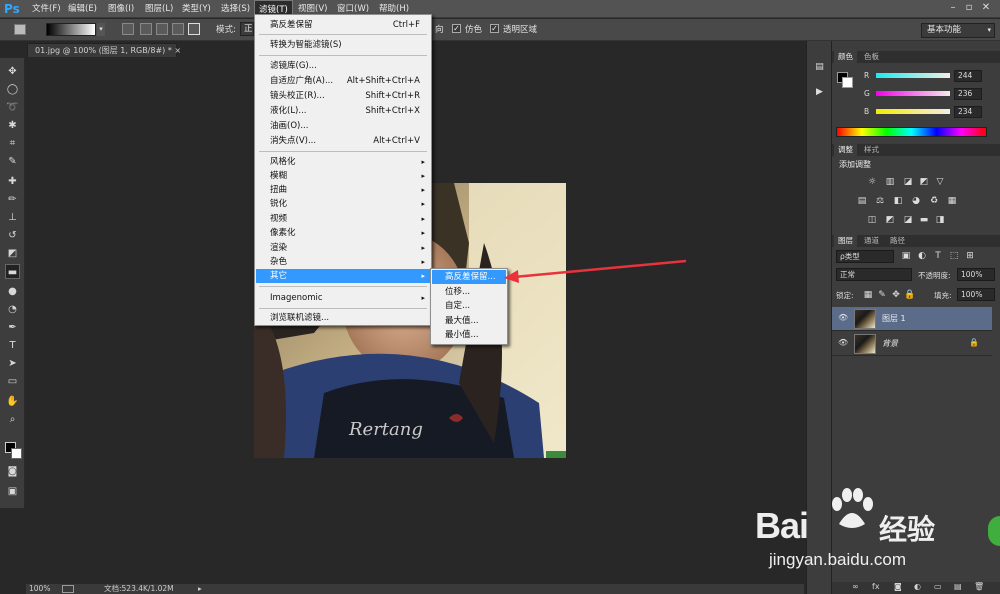 This screenshot has width=1000, height=594. I want to click on filter-type-icon: T, so click(938, 256).